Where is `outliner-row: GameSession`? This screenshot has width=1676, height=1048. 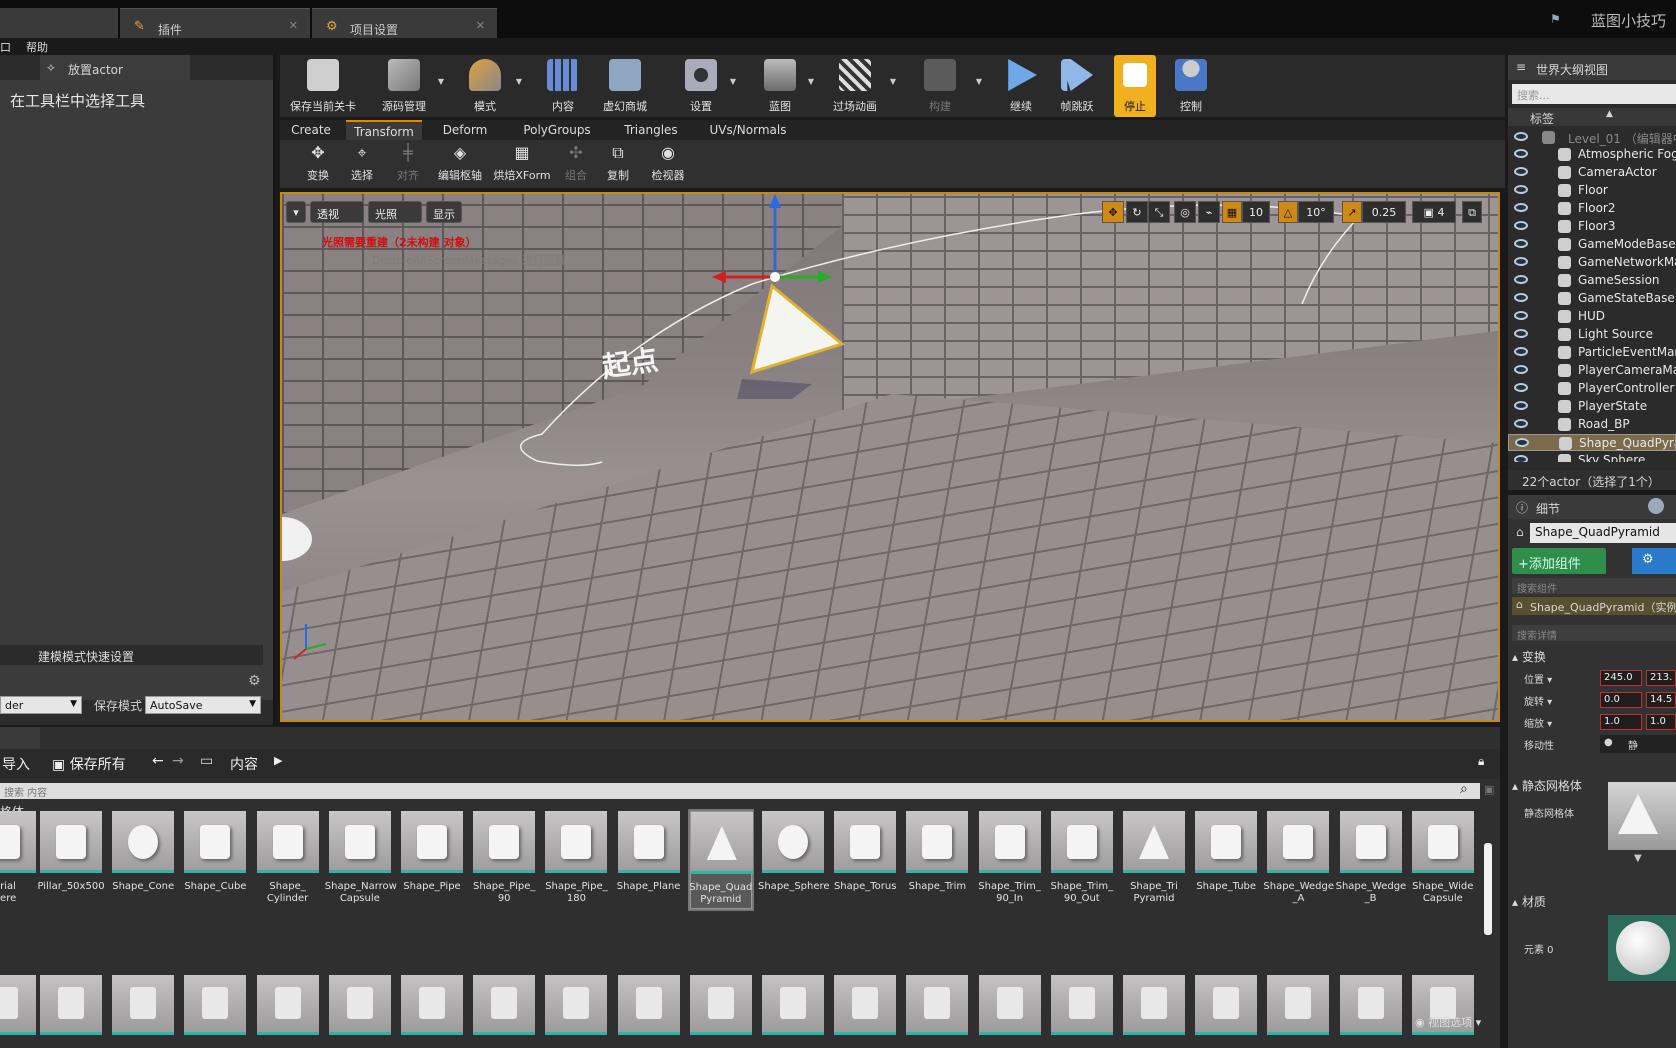 outliner-row: GameSession is located at coordinates (1592, 280).